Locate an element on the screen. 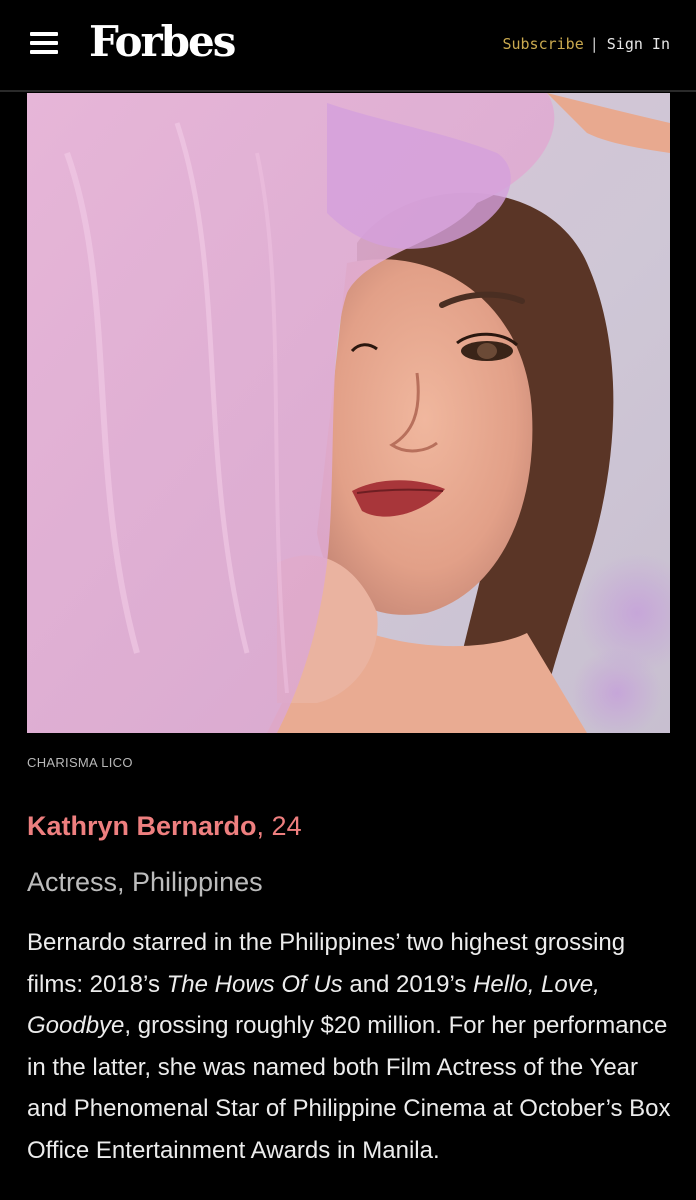 The height and width of the screenshot is (1200, 696). hamburger-menu-icon is located at coordinates (44, 43).